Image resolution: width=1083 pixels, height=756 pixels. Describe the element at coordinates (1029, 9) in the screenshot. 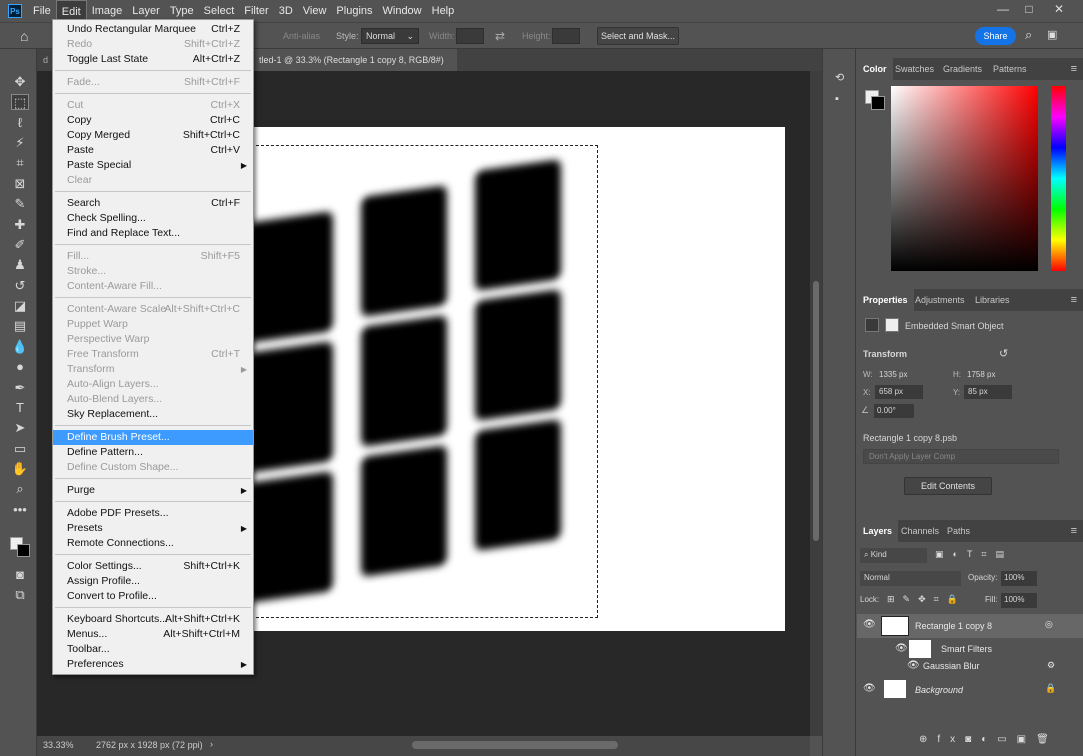

I see `restore-button: □` at that location.